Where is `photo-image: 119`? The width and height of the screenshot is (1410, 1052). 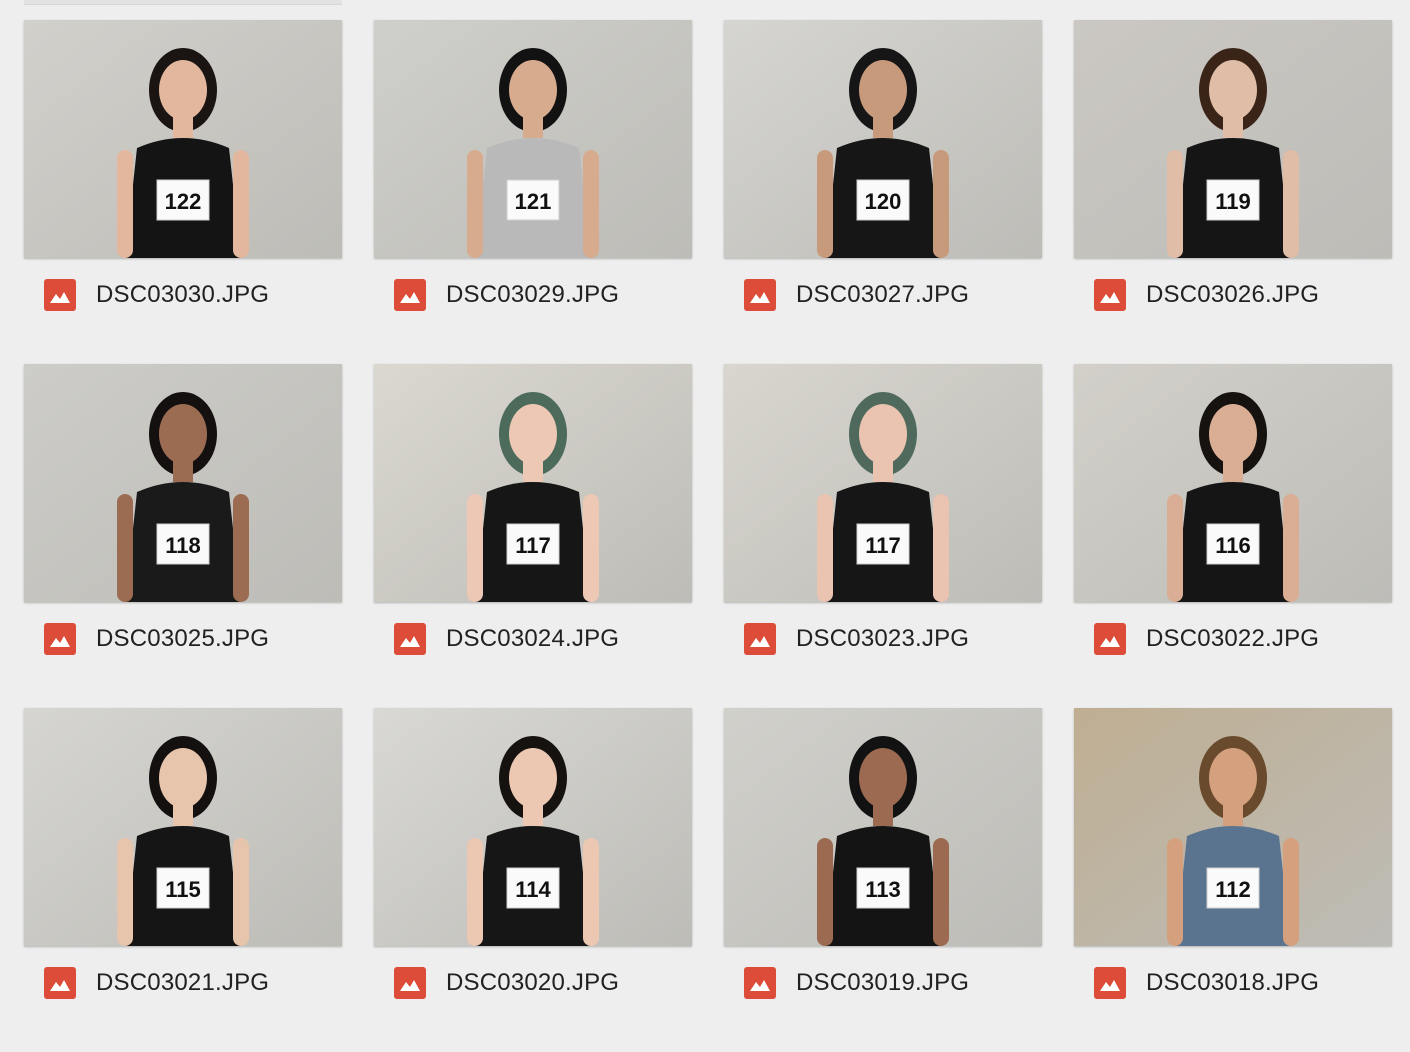
photo-image: 119 is located at coordinates (1233, 139).